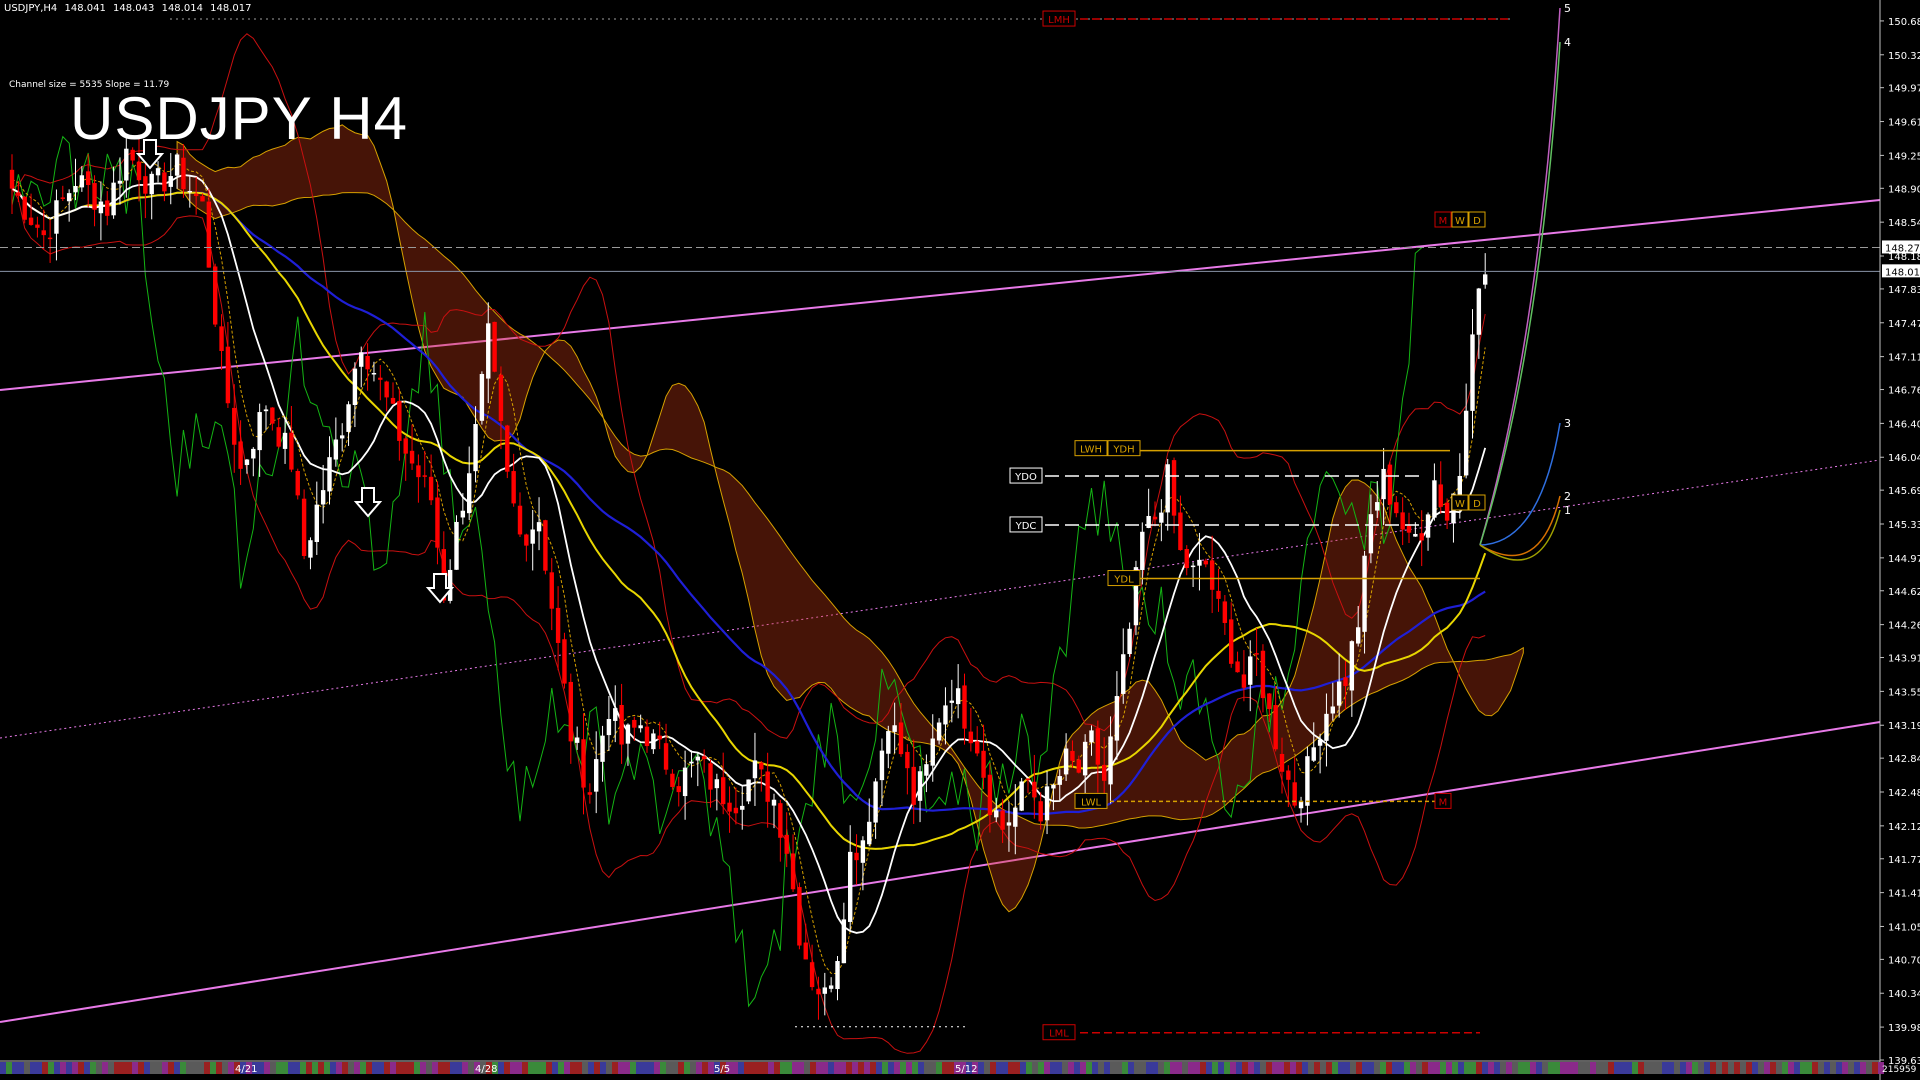 The height and width of the screenshot is (1080, 1920). I want to click on date-label: 5/5, so click(722, 1069).